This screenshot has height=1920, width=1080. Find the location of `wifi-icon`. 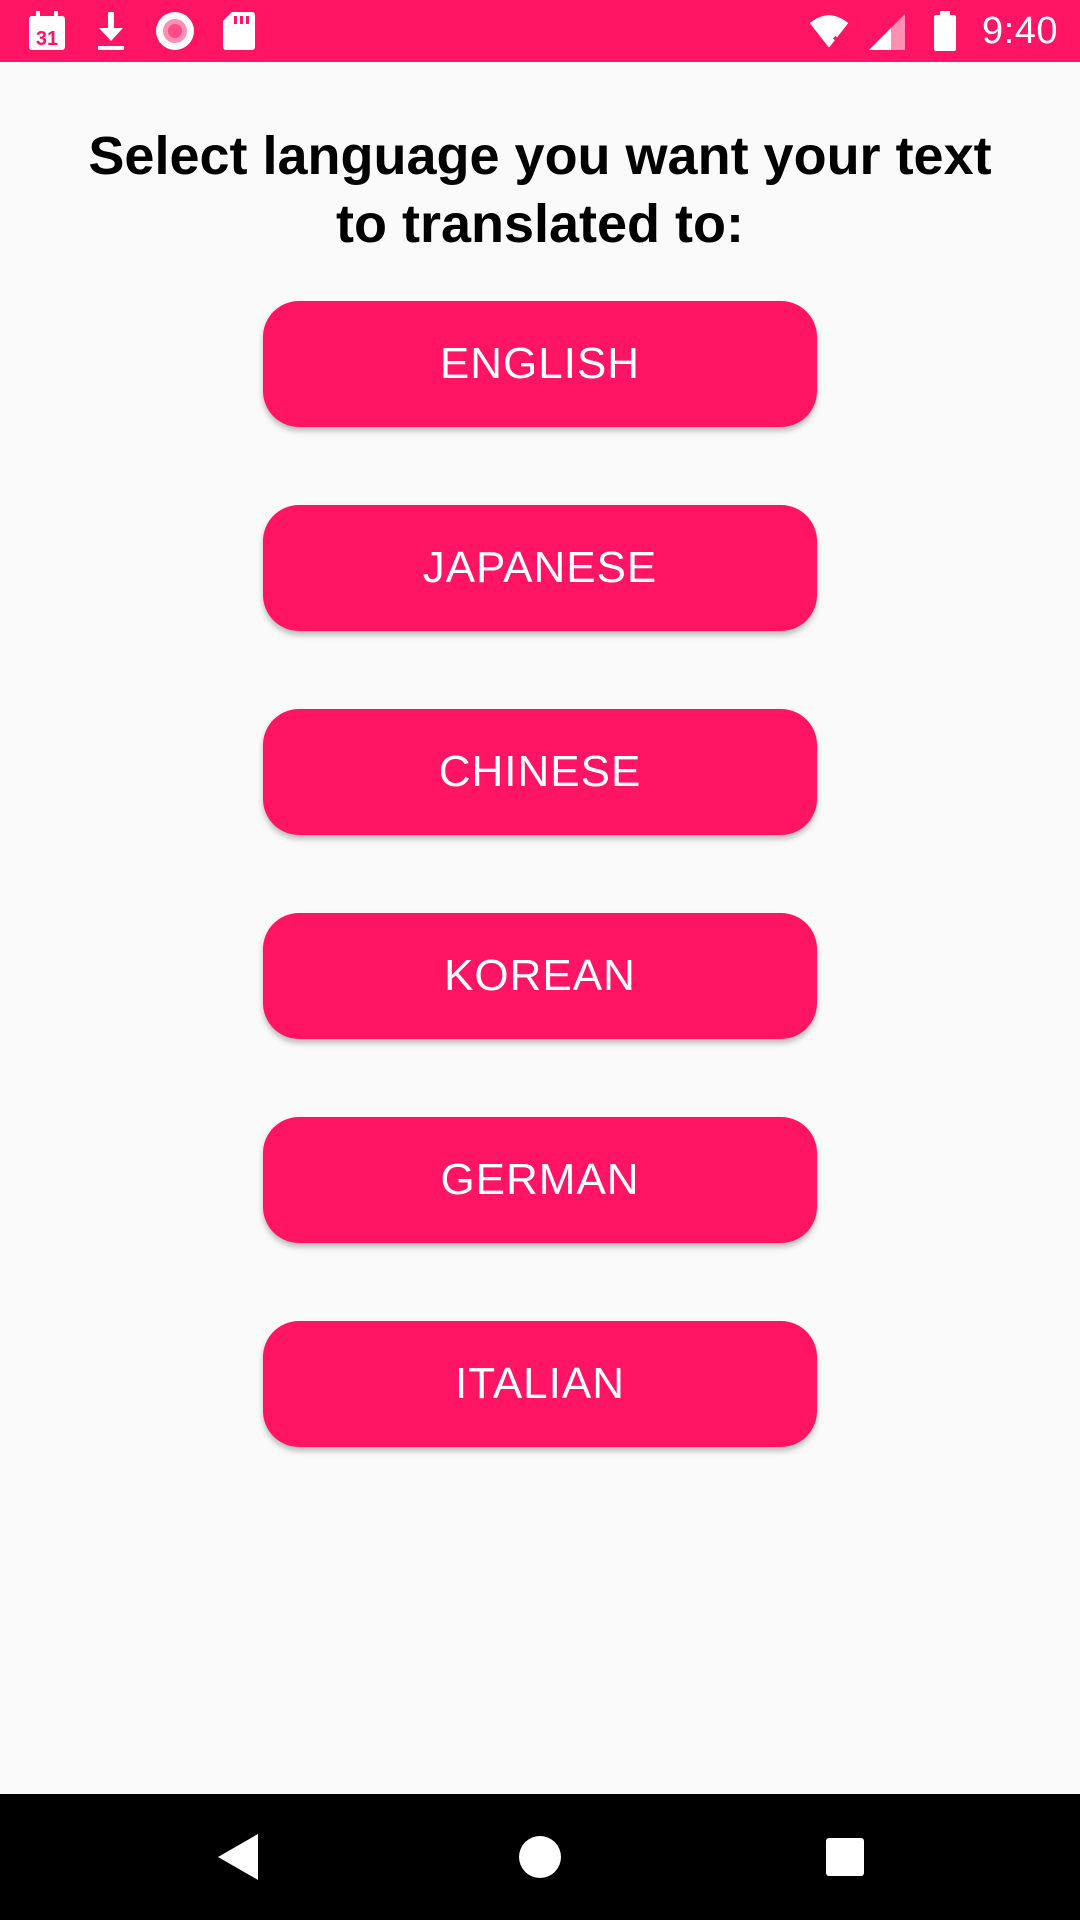

wifi-icon is located at coordinates (829, 31).